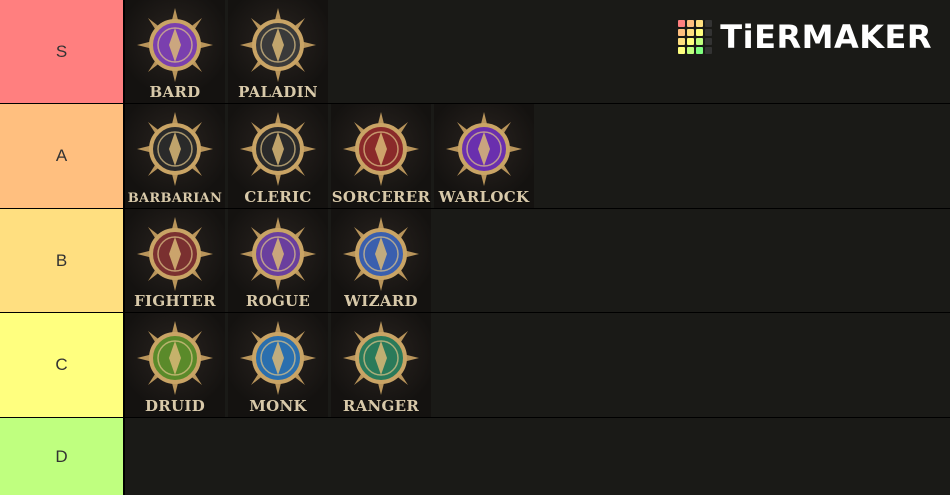 This screenshot has width=950, height=495. I want to click on item-label: PALADIN, so click(278, 92).